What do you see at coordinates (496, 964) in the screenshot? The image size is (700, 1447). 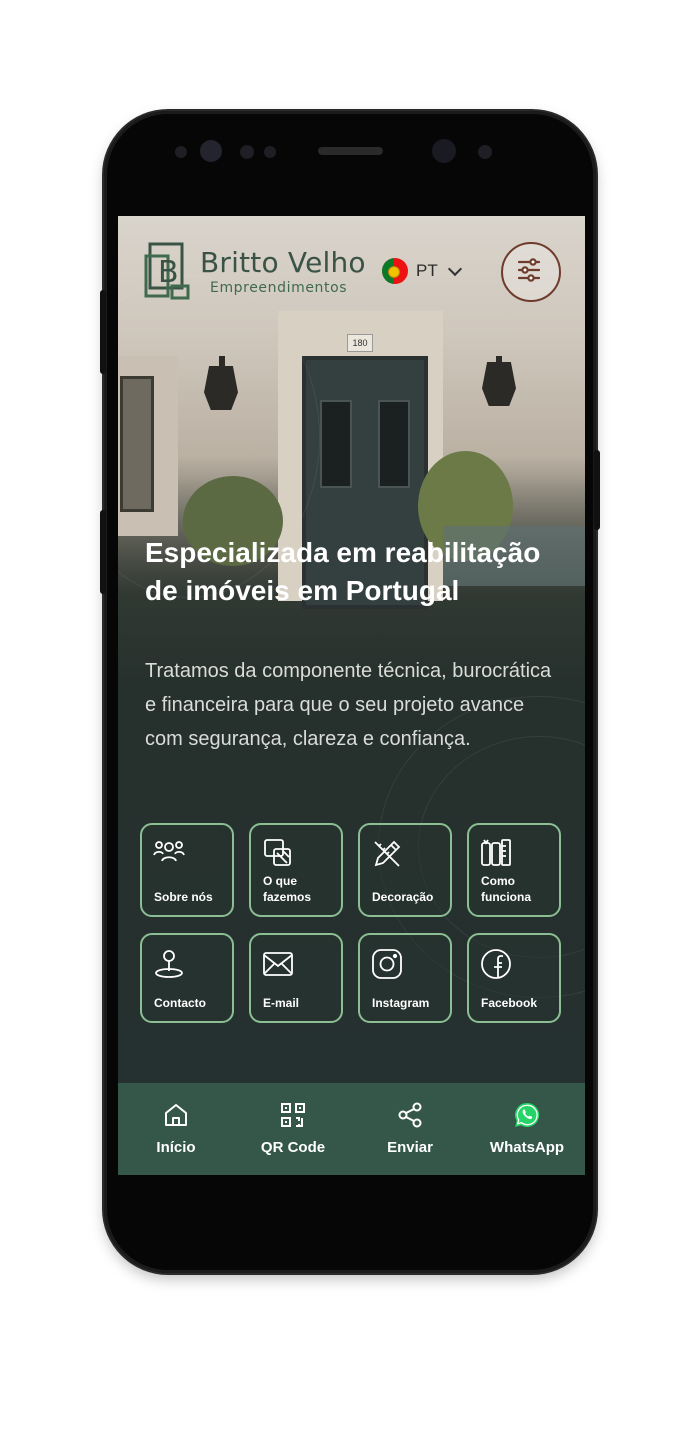 I see `facebook-icon` at bounding box center [496, 964].